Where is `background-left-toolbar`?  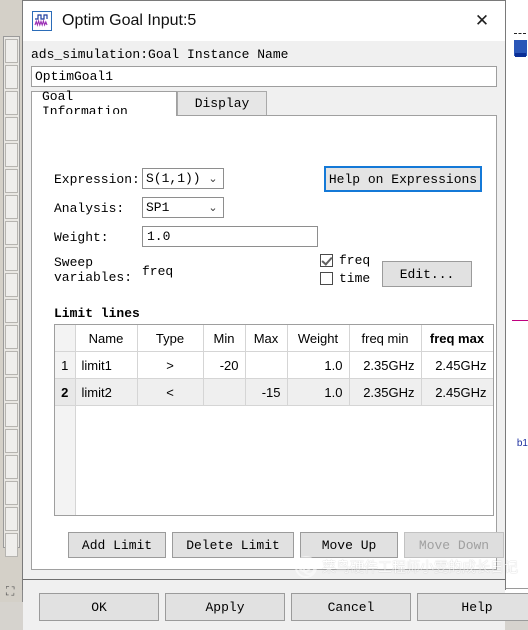 background-left-toolbar is located at coordinates (11, 301).